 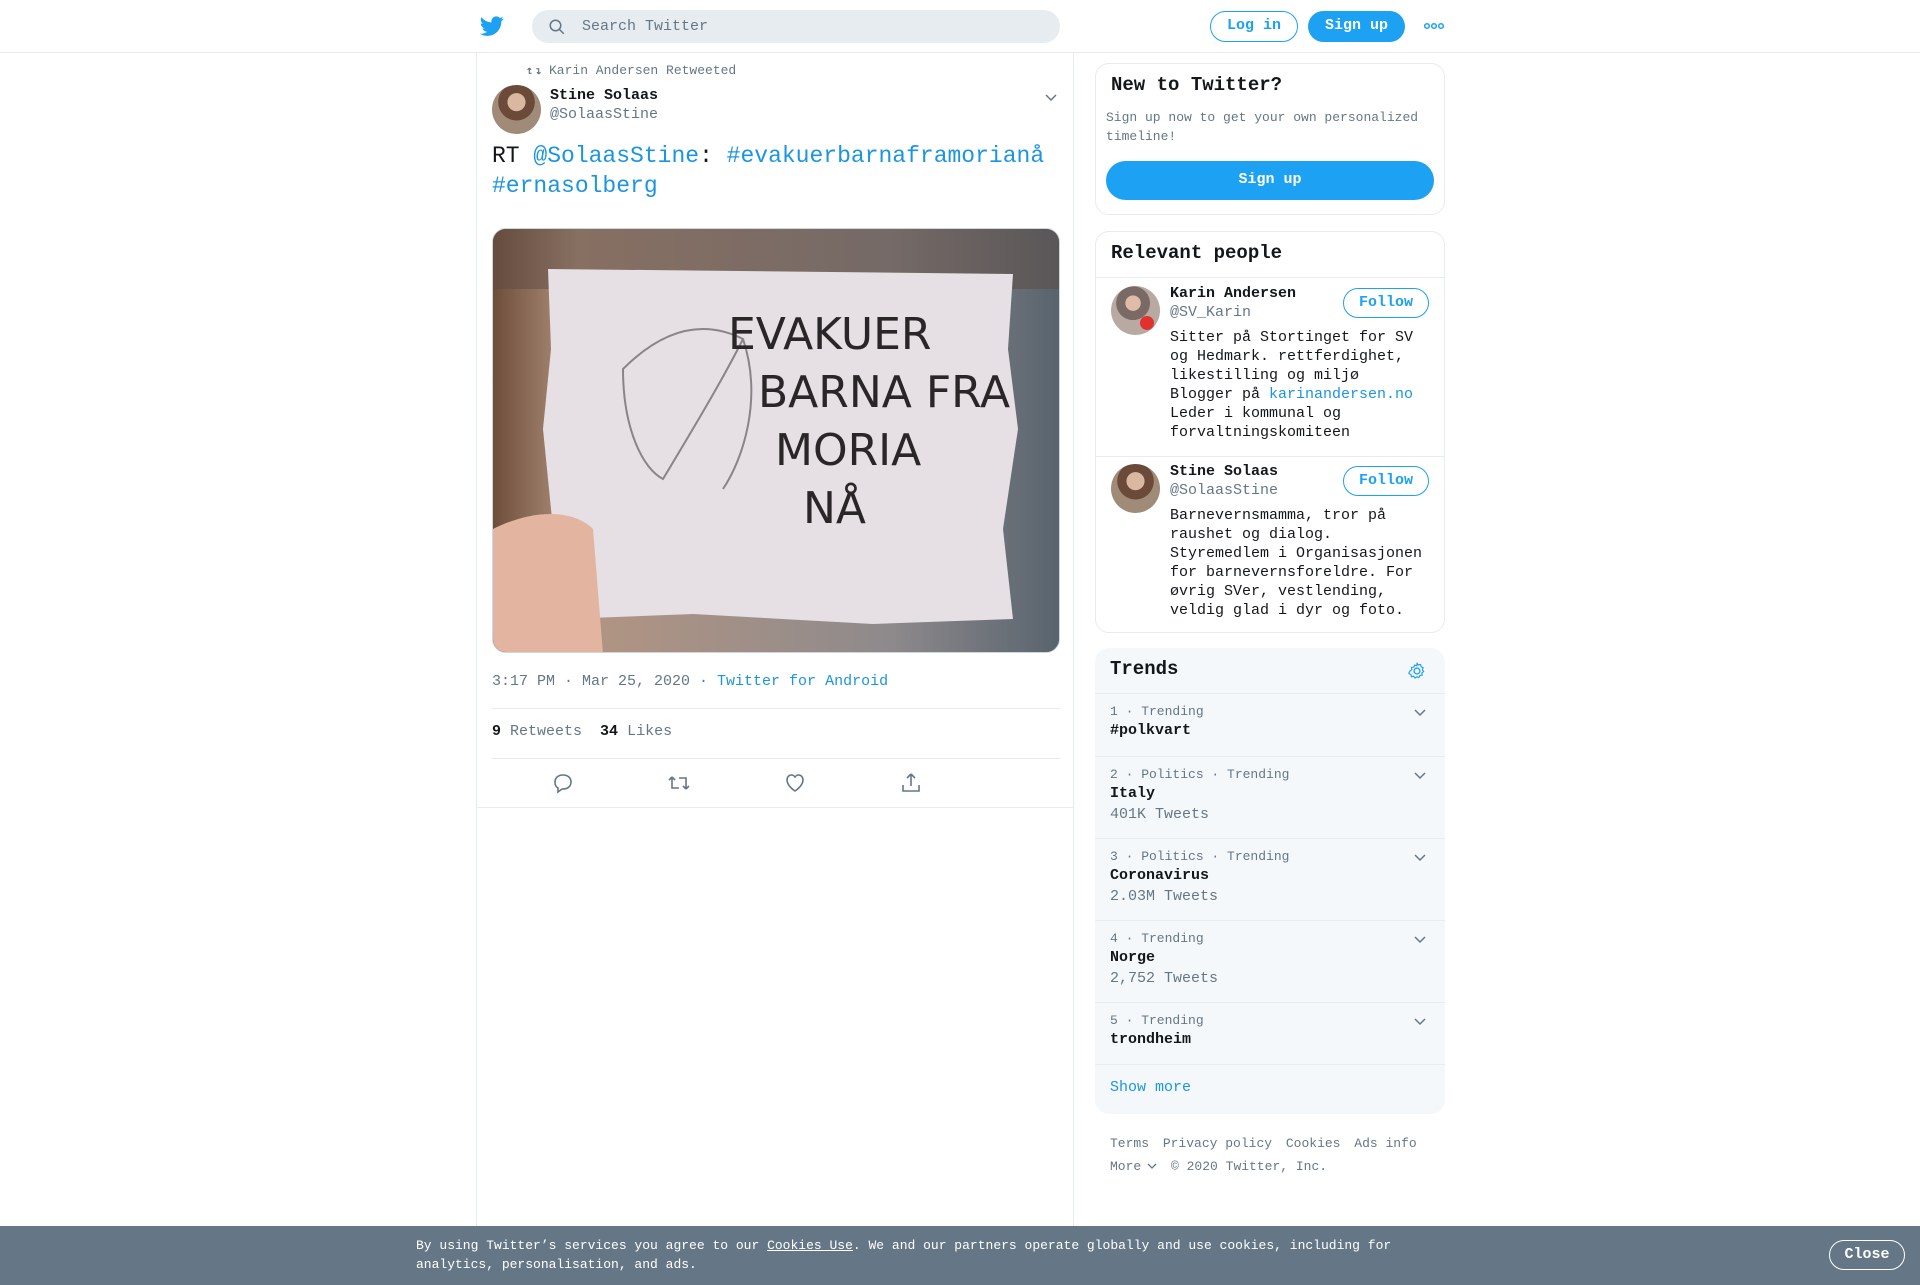 I want to click on author-avatar, so click(x=516, y=109).